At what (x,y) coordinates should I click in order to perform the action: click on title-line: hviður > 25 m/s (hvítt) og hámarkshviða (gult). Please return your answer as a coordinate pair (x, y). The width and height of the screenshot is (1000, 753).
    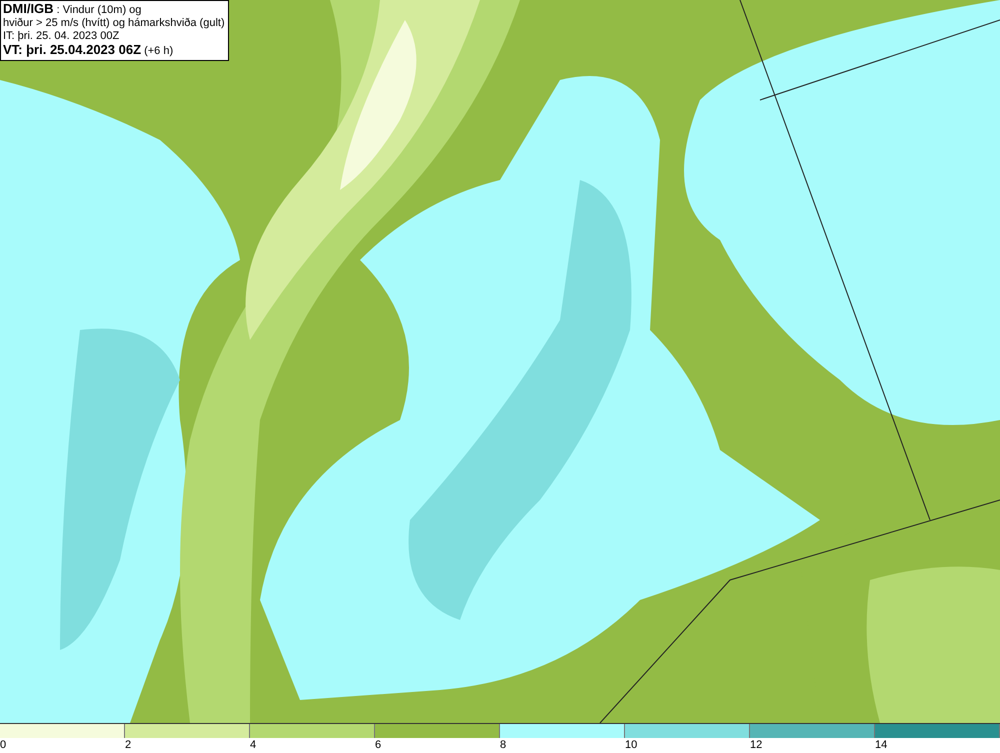
    Looking at the image, I should click on (114, 23).